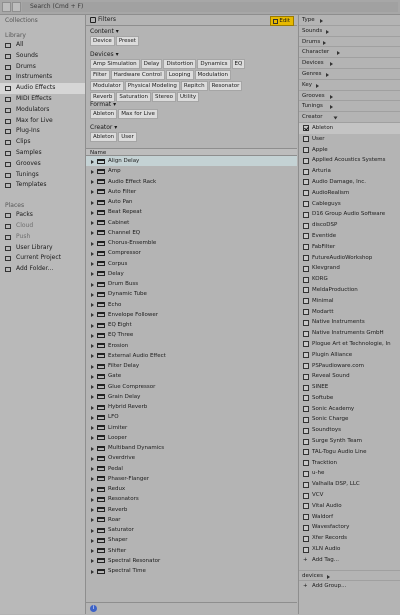 This screenshot has height=615, width=400. Describe the element at coordinates (191, 346) in the screenshot. I see `list-item: Erosion` at that location.